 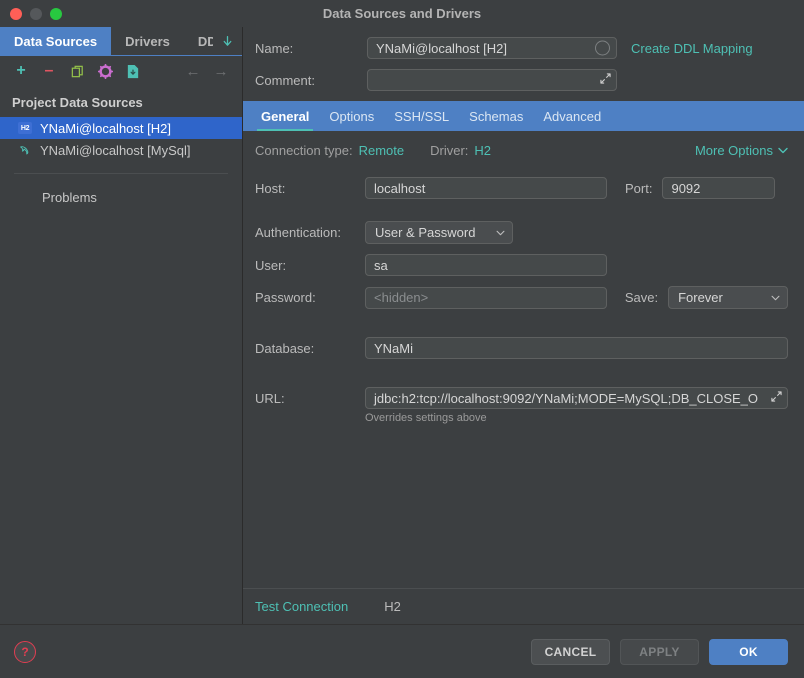 What do you see at coordinates (21, 71) in the screenshot?
I see `add-button: +` at bounding box center [21, 71].